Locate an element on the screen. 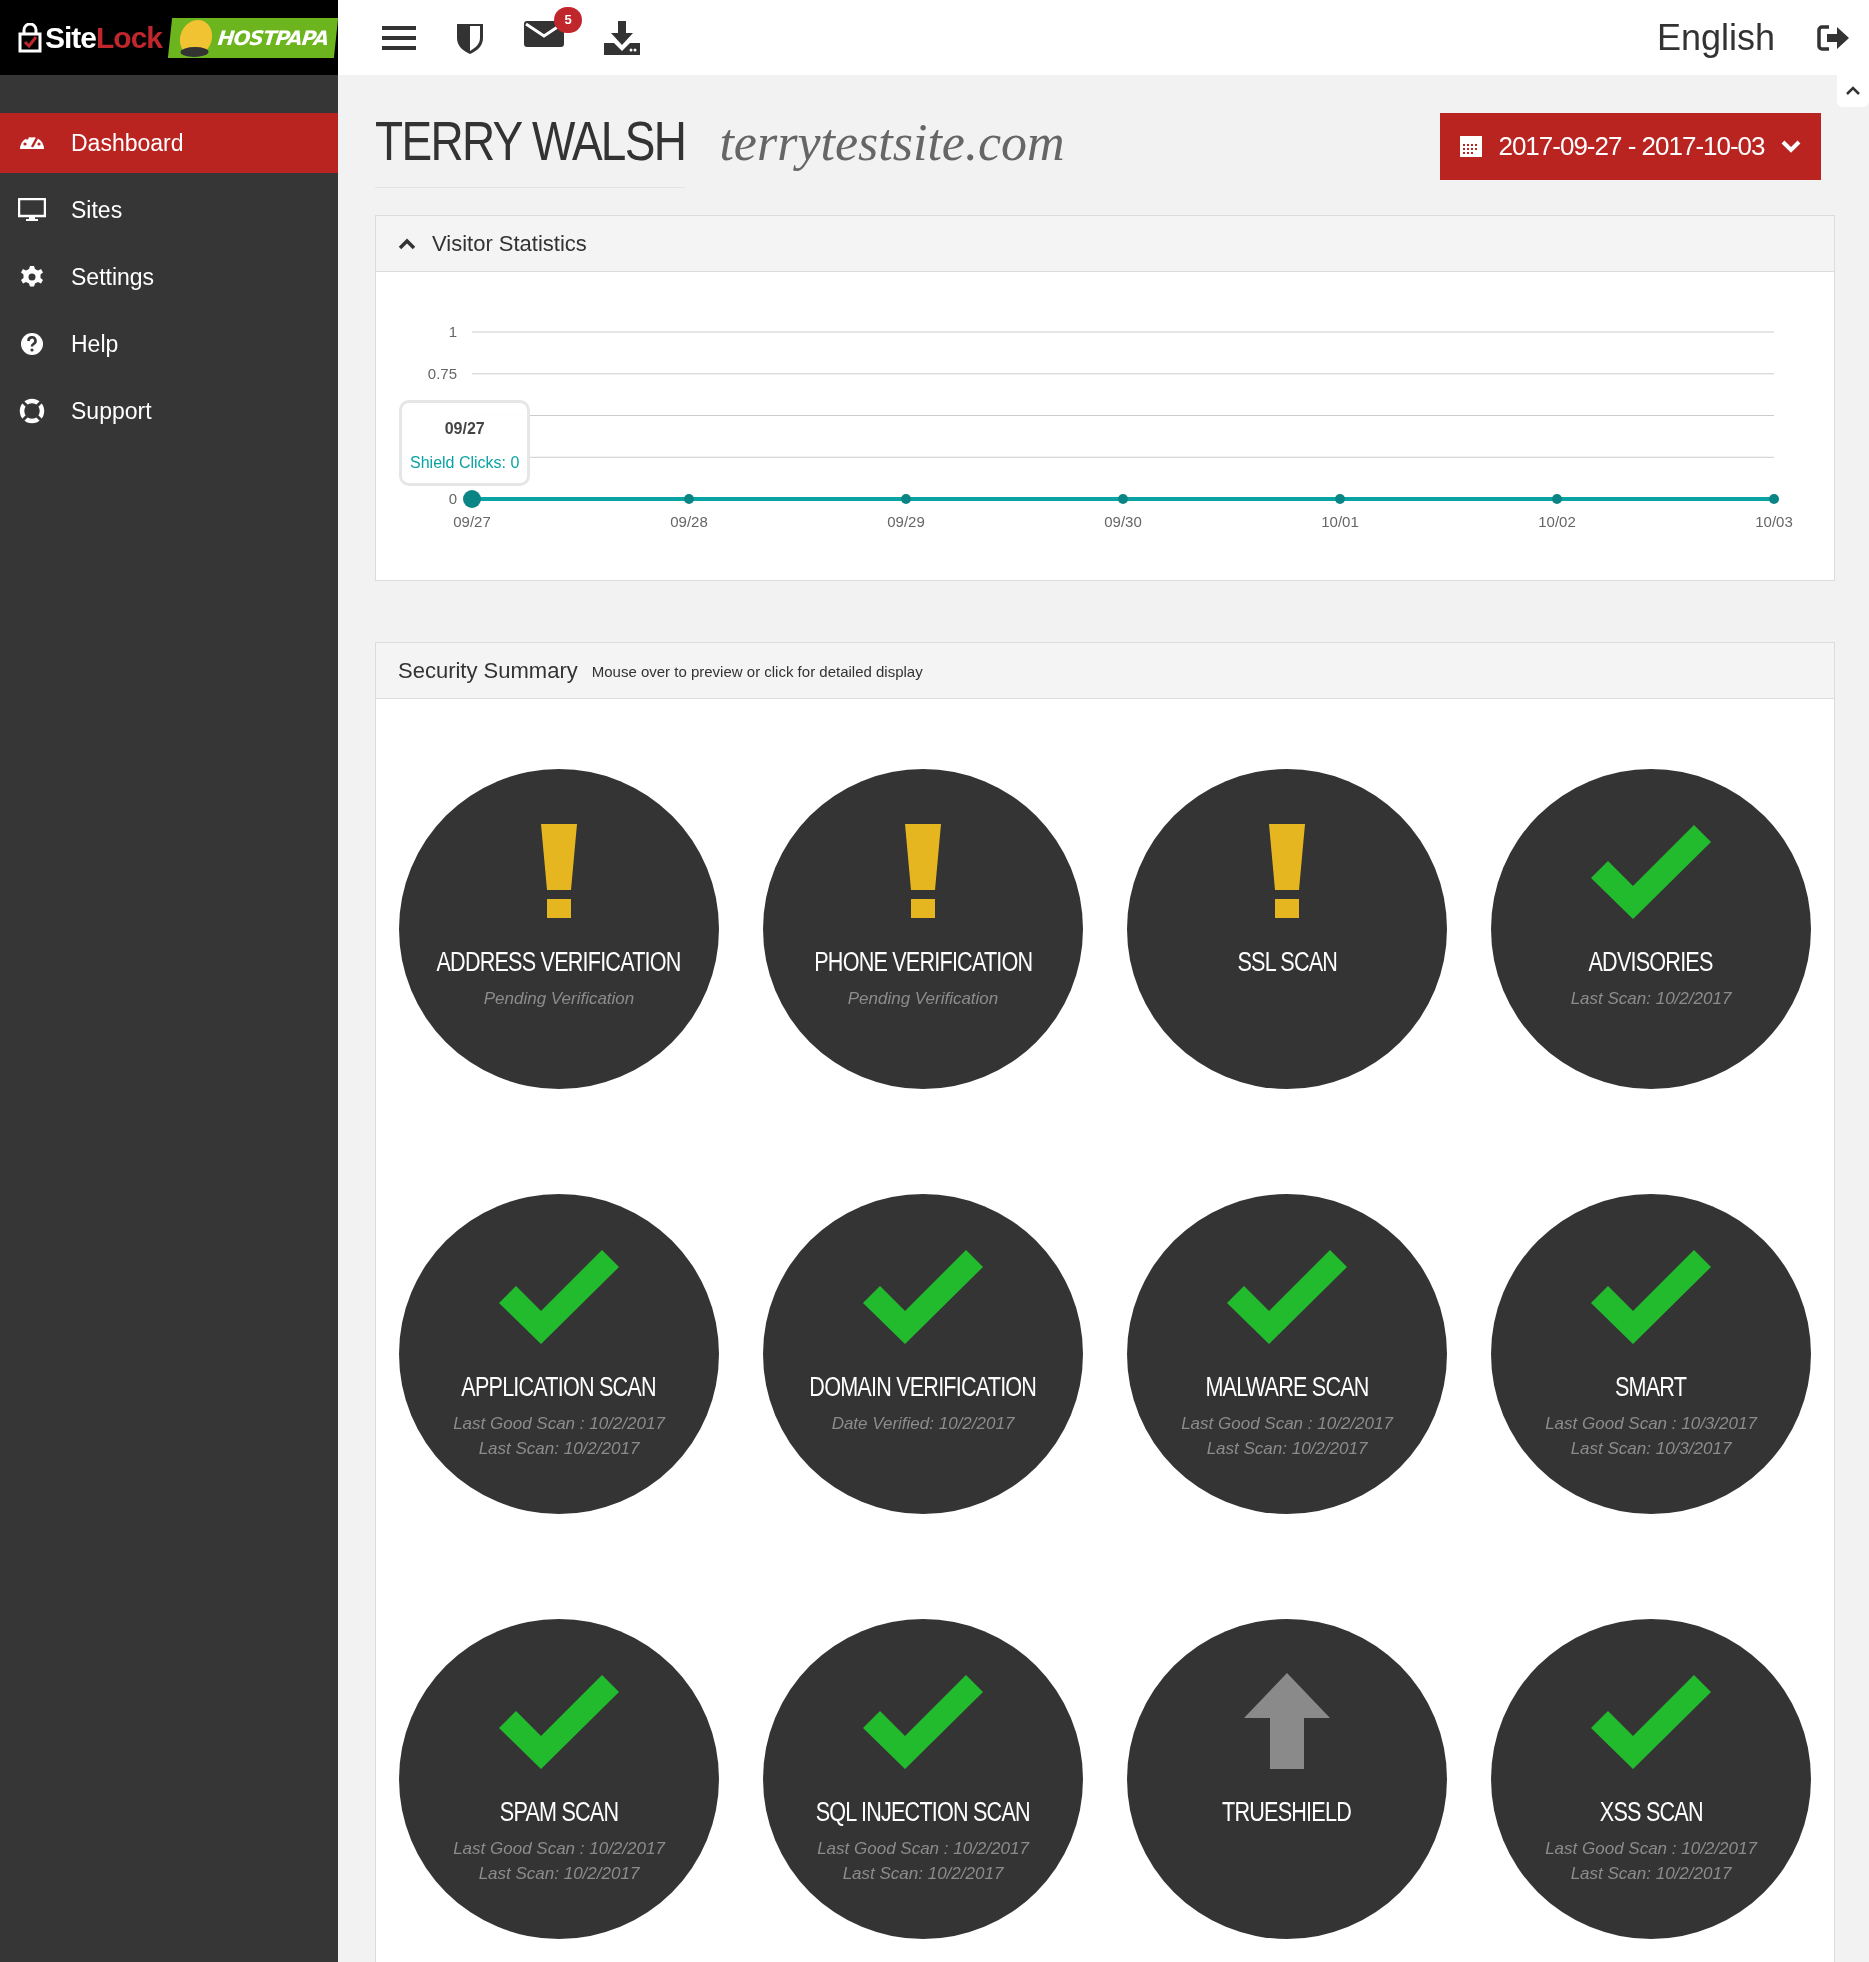 The width and height of the screenshot is (1869, 1962). language-selector: English is located at coordinates (1715, 37).